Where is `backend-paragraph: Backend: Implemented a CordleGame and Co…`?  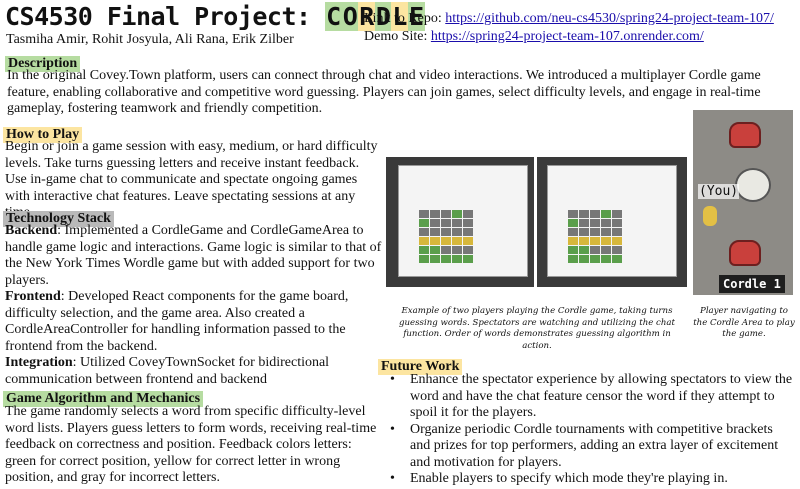 backend-paragraph: Backend: Implemented a CordleGame and Co… is located at coordinates (194, 256).